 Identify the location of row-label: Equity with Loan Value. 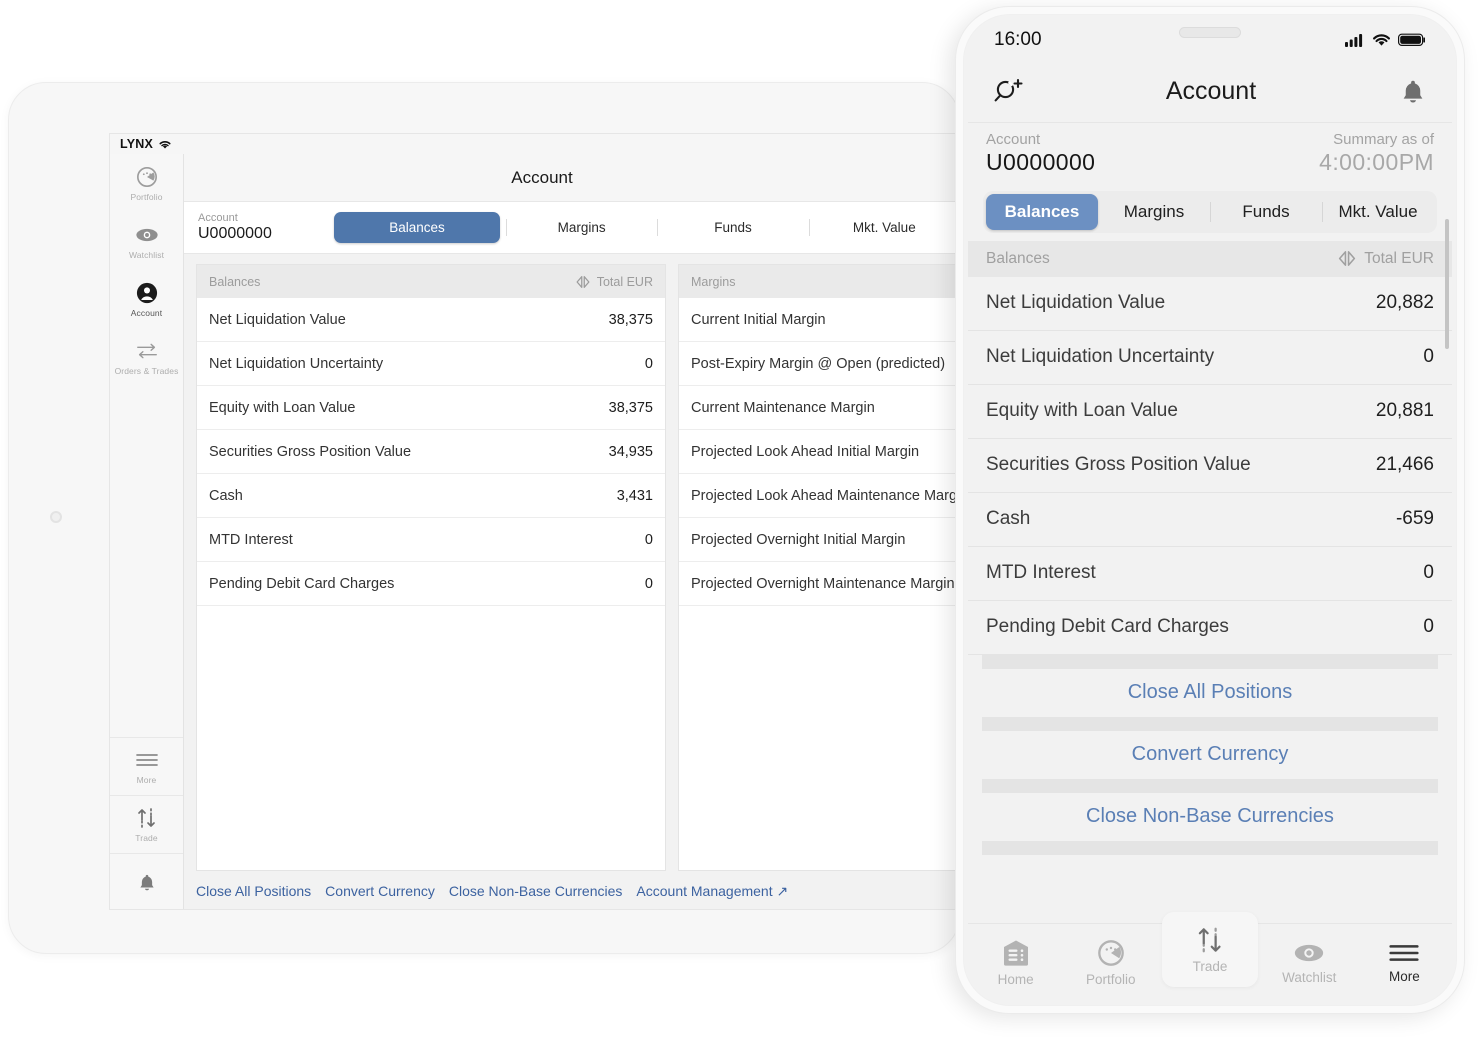
(282, 407).